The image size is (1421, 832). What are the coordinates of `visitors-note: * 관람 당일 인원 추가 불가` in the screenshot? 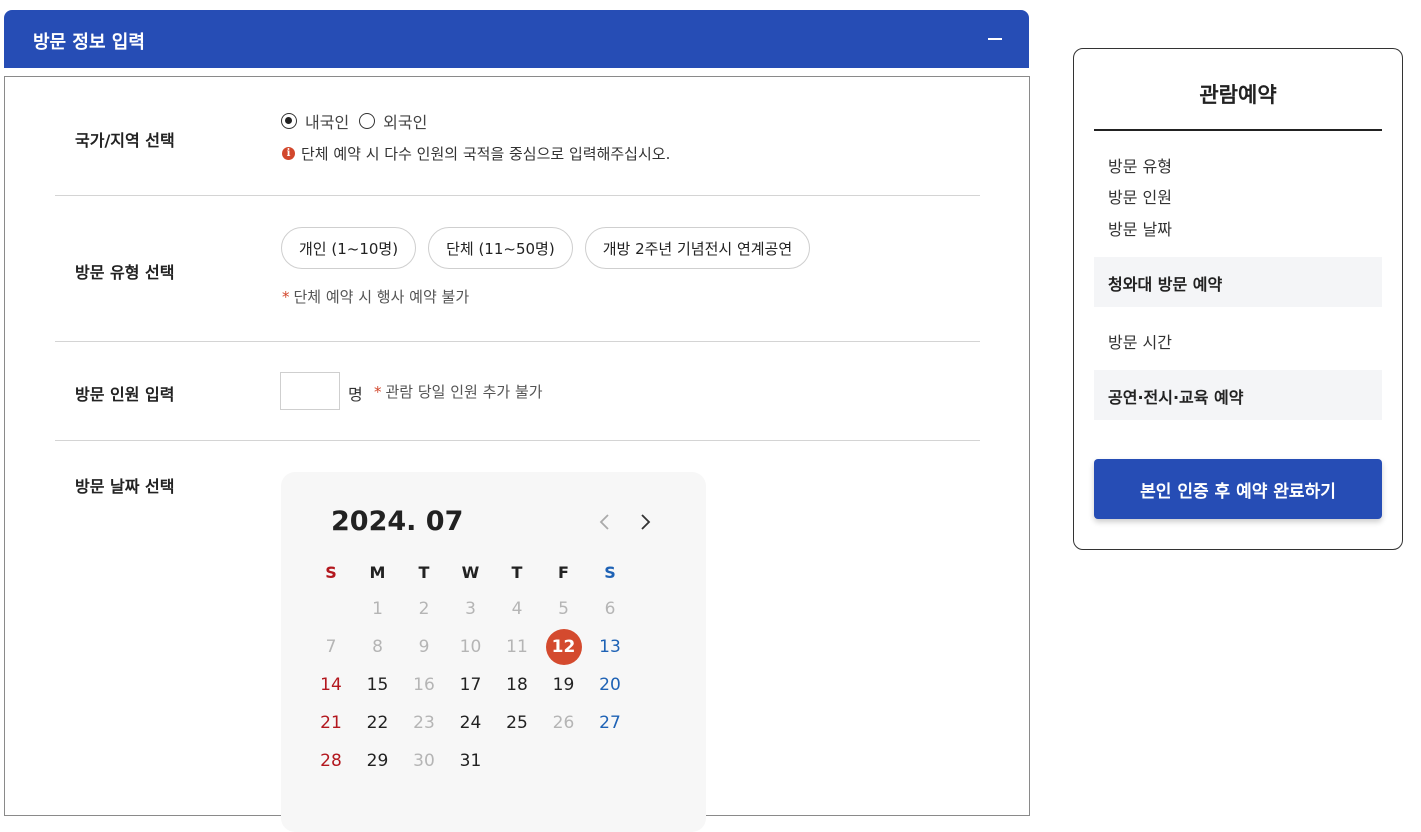 It's located at (458, 391).